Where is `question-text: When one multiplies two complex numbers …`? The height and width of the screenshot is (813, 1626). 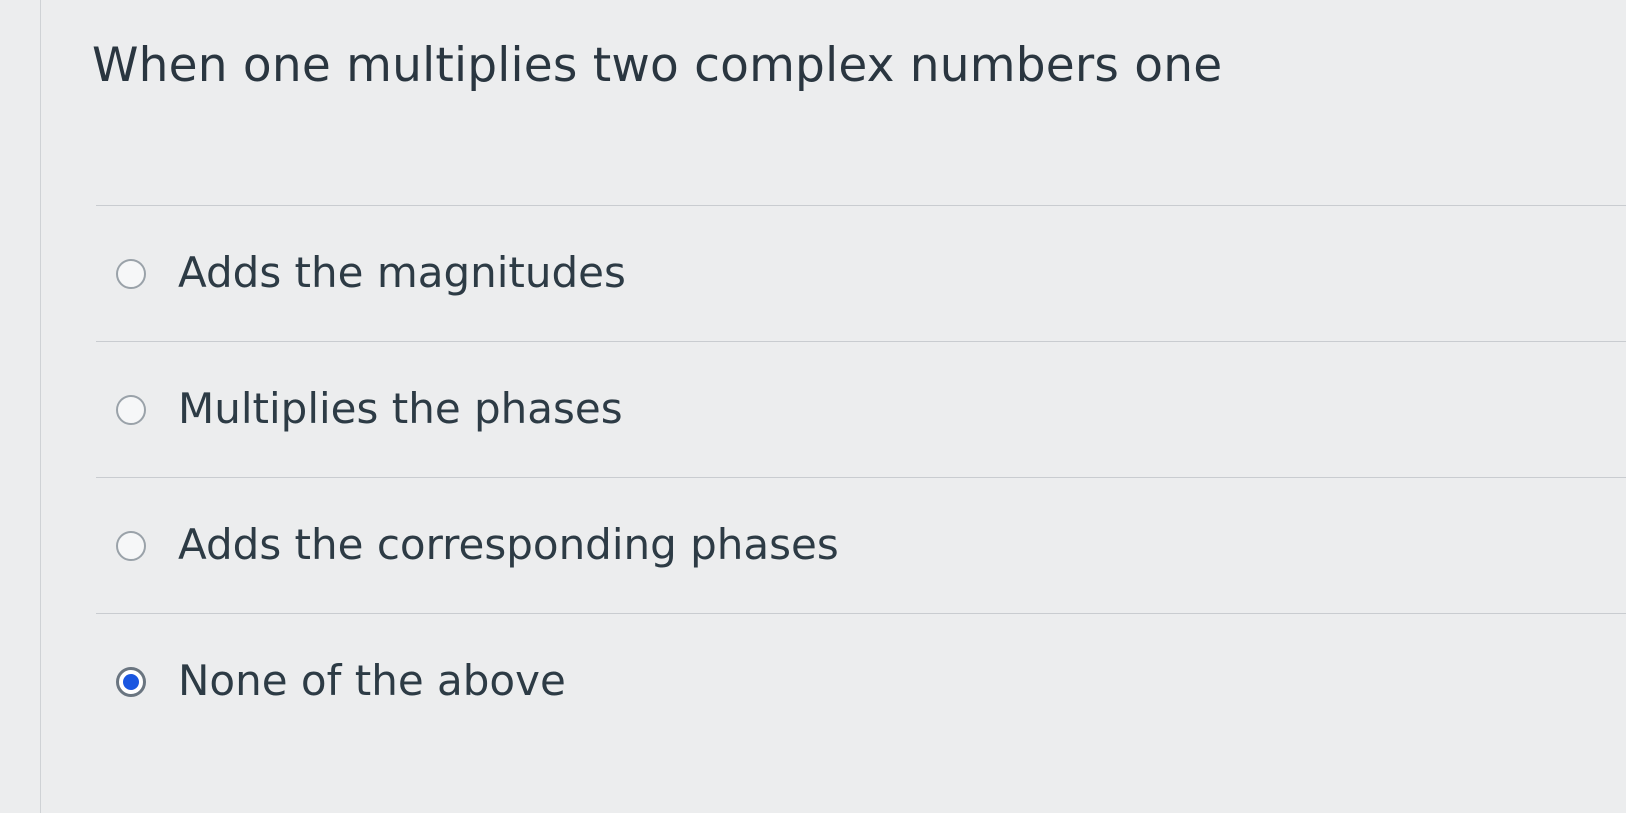 question-text: When one multiplies two complex numbers … is located at coordinates (657, 65).